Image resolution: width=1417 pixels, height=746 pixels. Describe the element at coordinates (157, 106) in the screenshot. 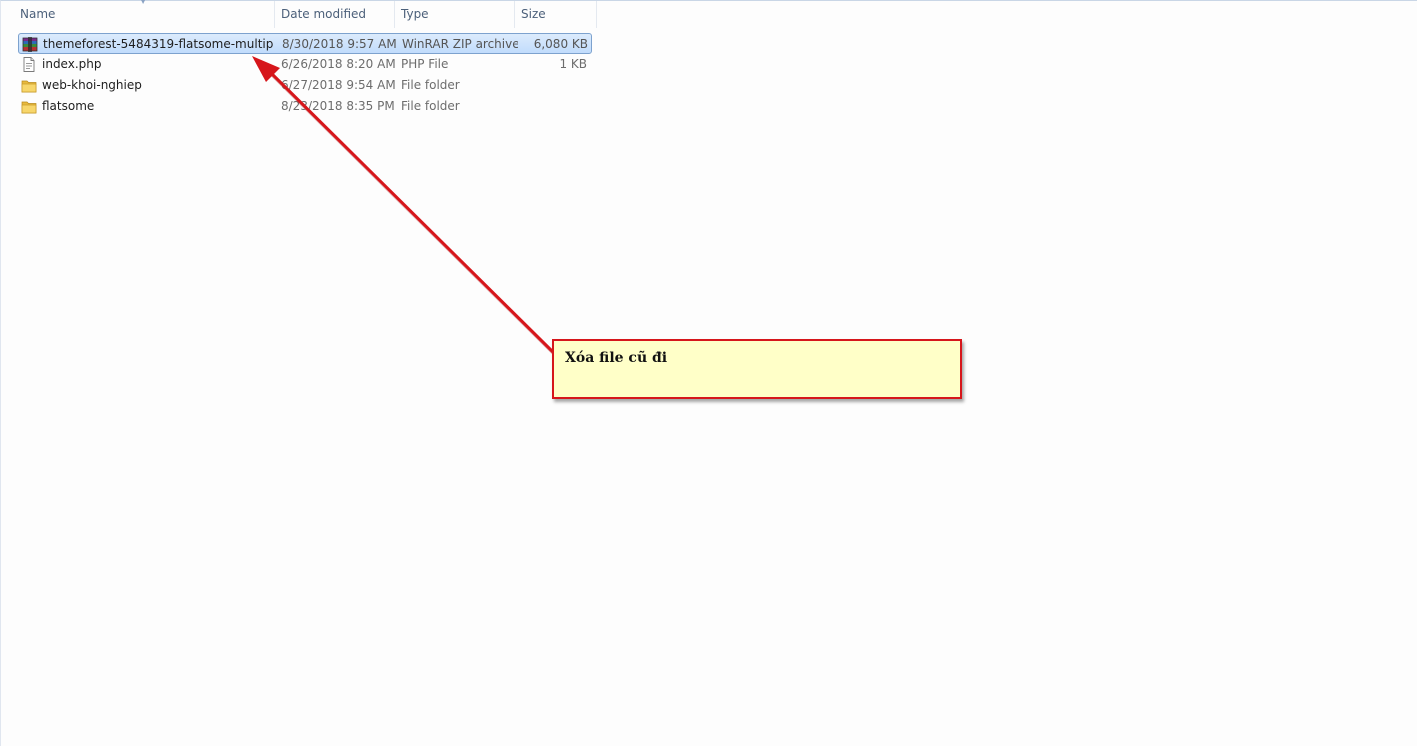

I see `file-name: flatsome` at that location.